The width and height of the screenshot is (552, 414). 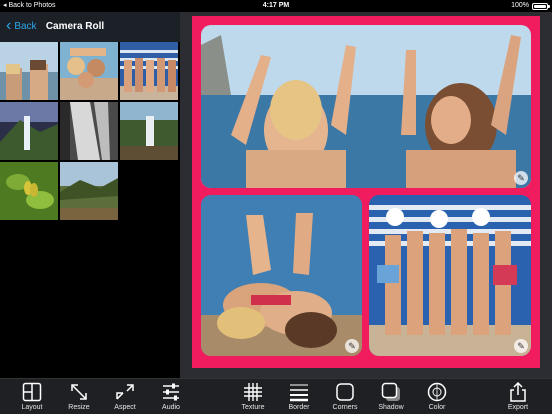 I want to click on shadow-label: Shadow, so click(x=391, y=407).